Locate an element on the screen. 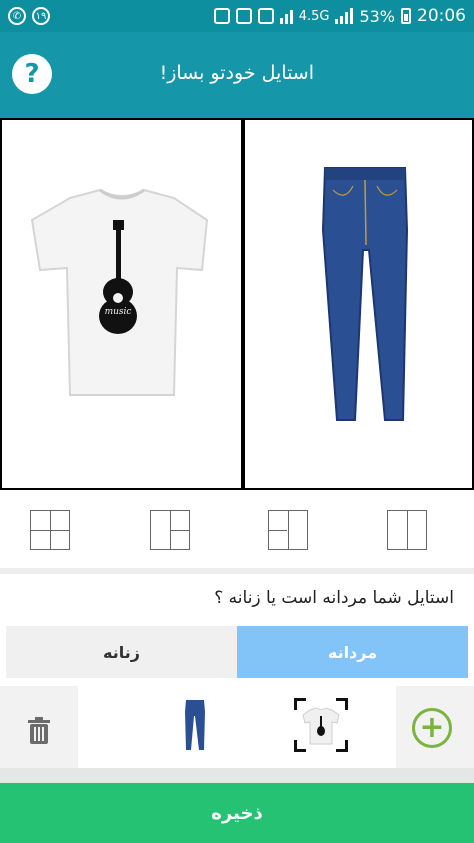 The height and width of the screenshot is (843, 474). page-title: استایل خودتو بساز! is located at coordinates (236, 73).